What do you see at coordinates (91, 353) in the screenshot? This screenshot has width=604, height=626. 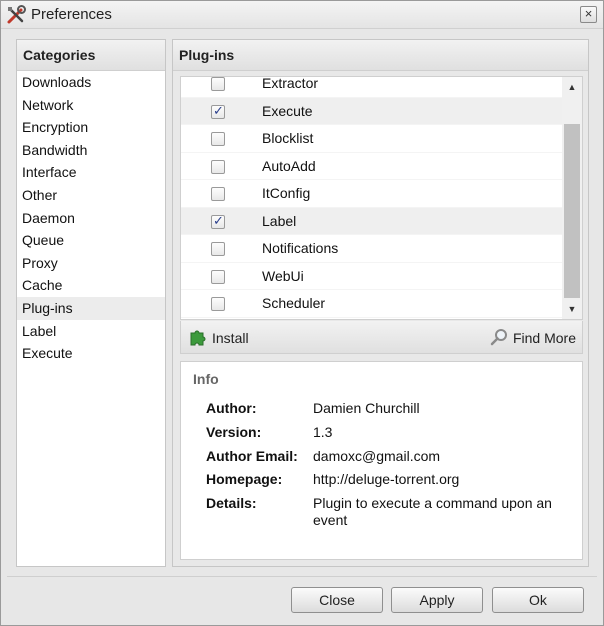 I see `category-item: Execute` at bounding box center [91, 353].